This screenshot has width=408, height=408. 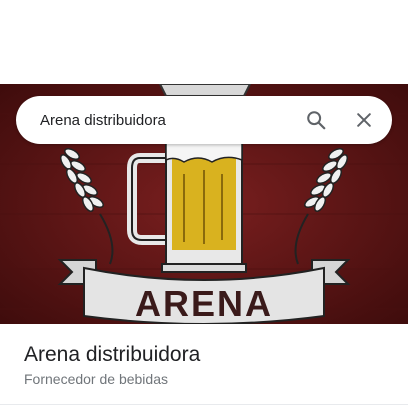 I want to click on divider, so click(x=204, y=404).